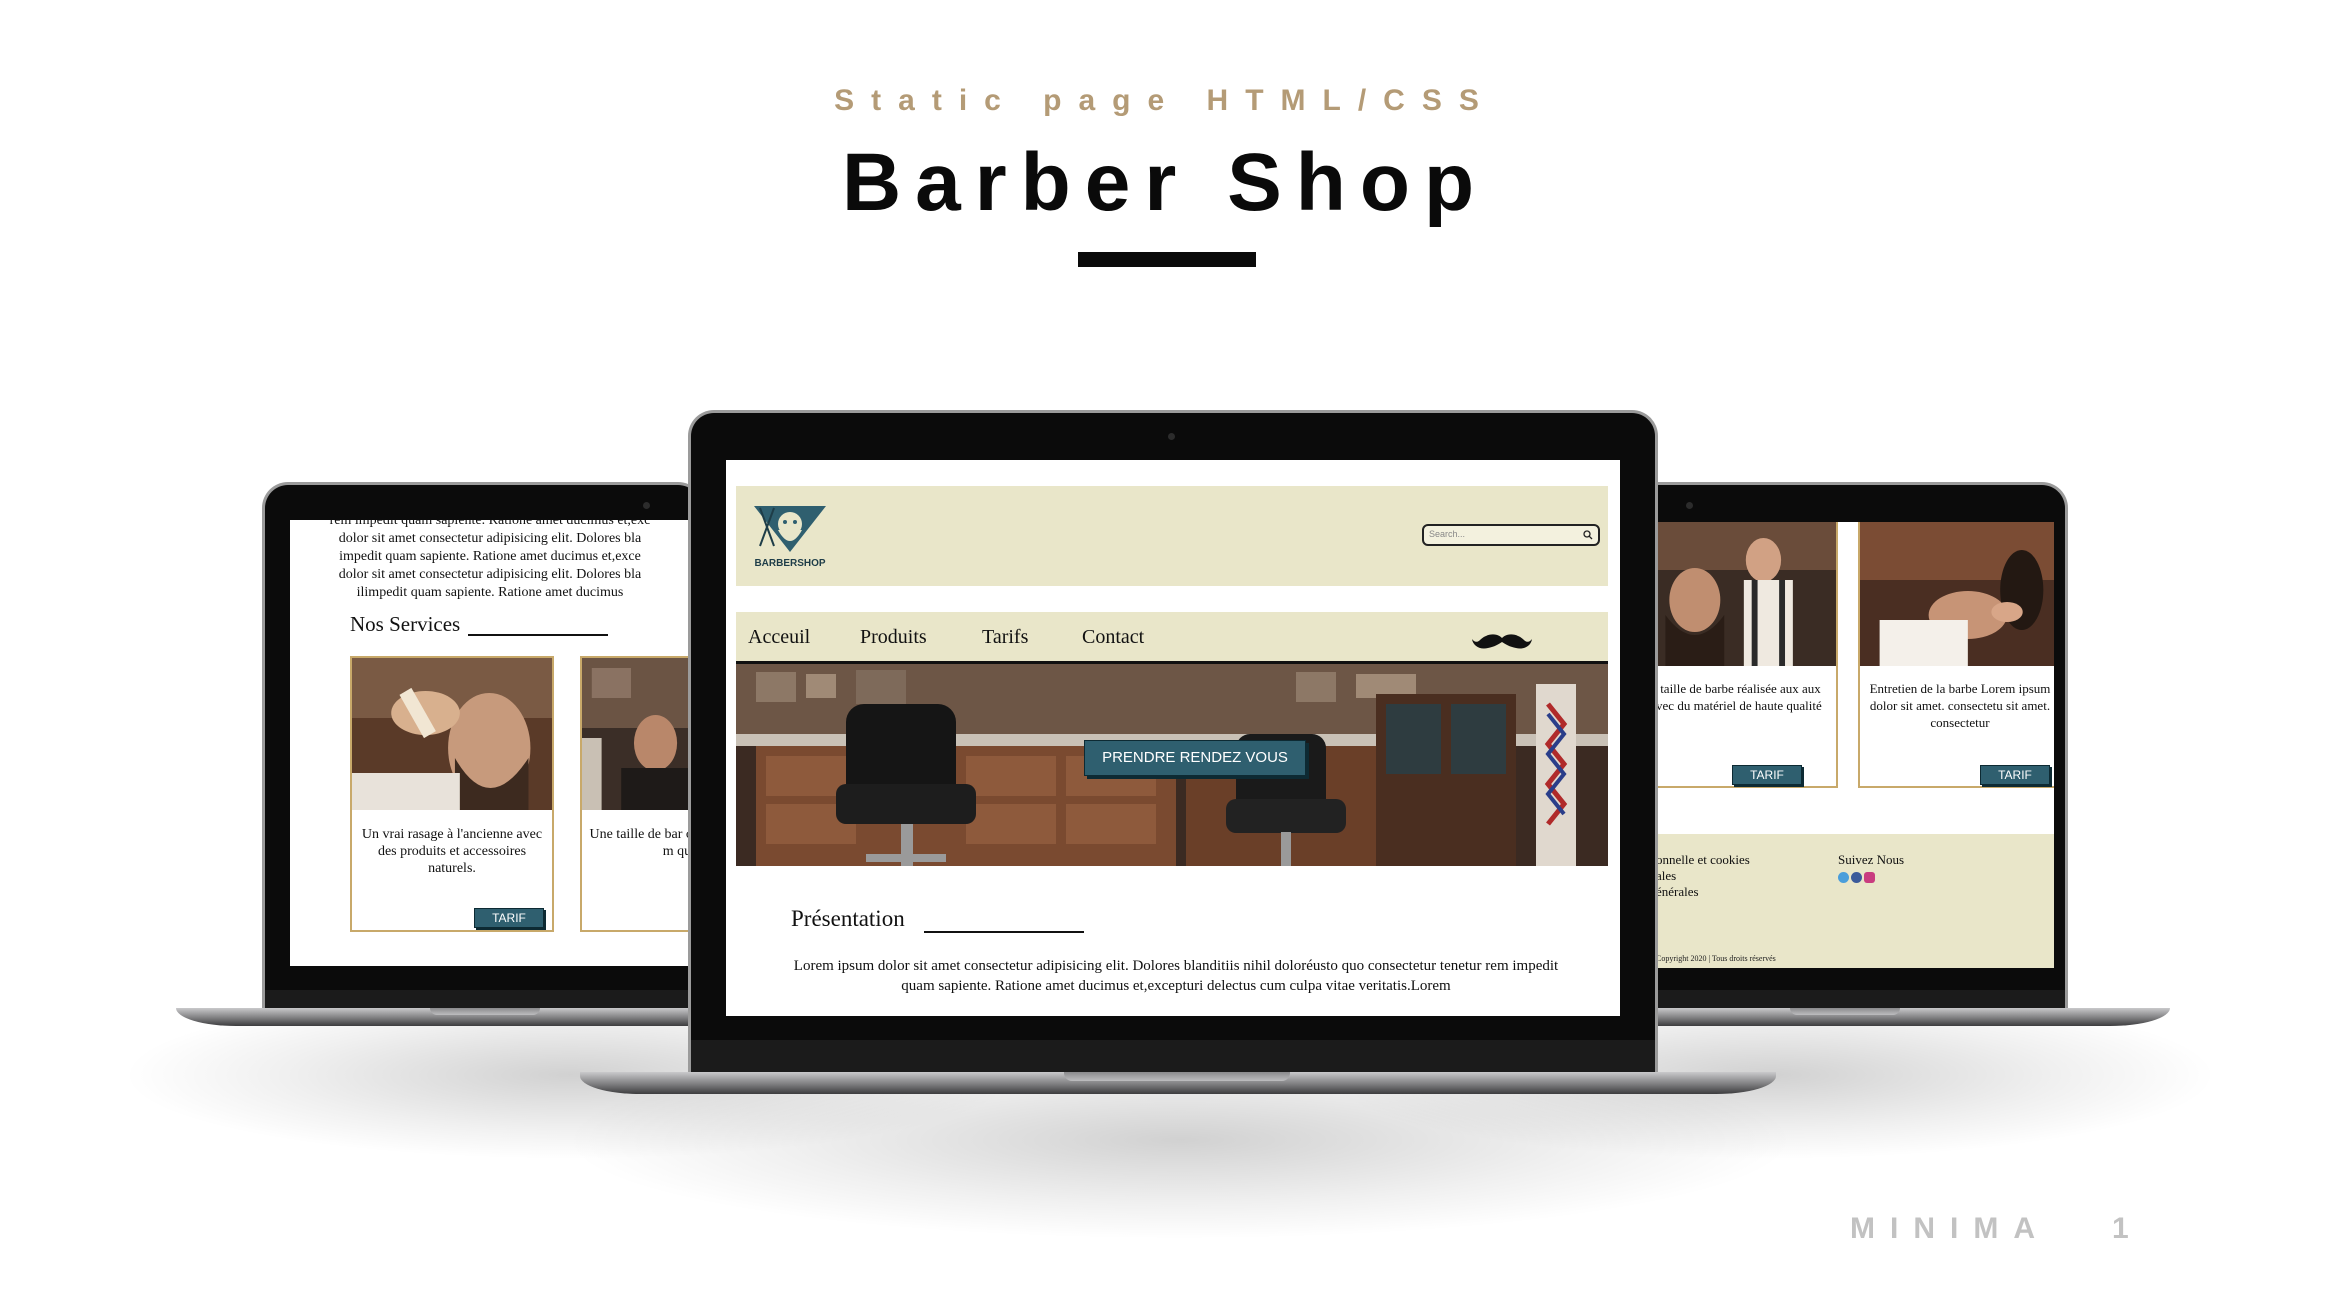 This screenshot has width=2330, height=1292. Describe the element at coordinates (1165, 100) in the screenshot. I see `slide-subtitle: Static page HTML/CSS` at that location.